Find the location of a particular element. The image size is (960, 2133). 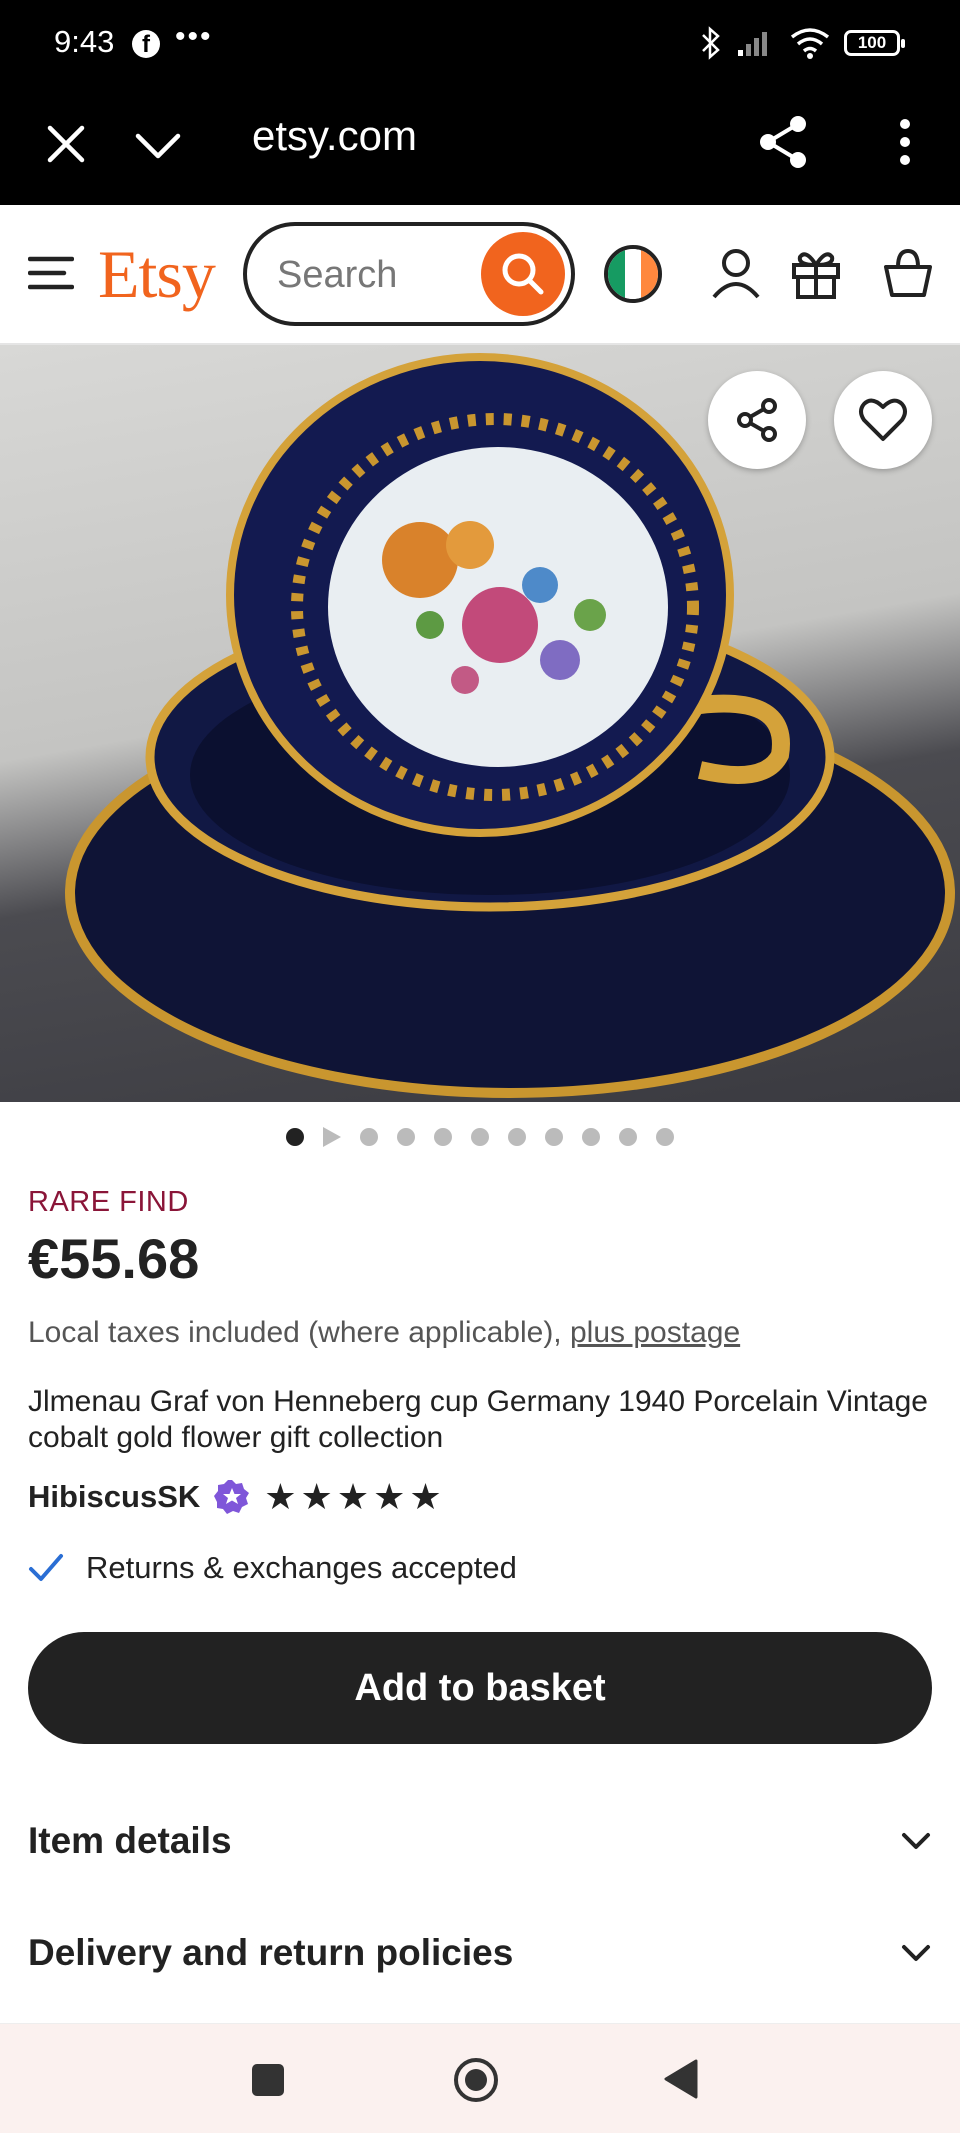

returns-note: Returns & exchanges accepted is located at coordinates (272, 1568).